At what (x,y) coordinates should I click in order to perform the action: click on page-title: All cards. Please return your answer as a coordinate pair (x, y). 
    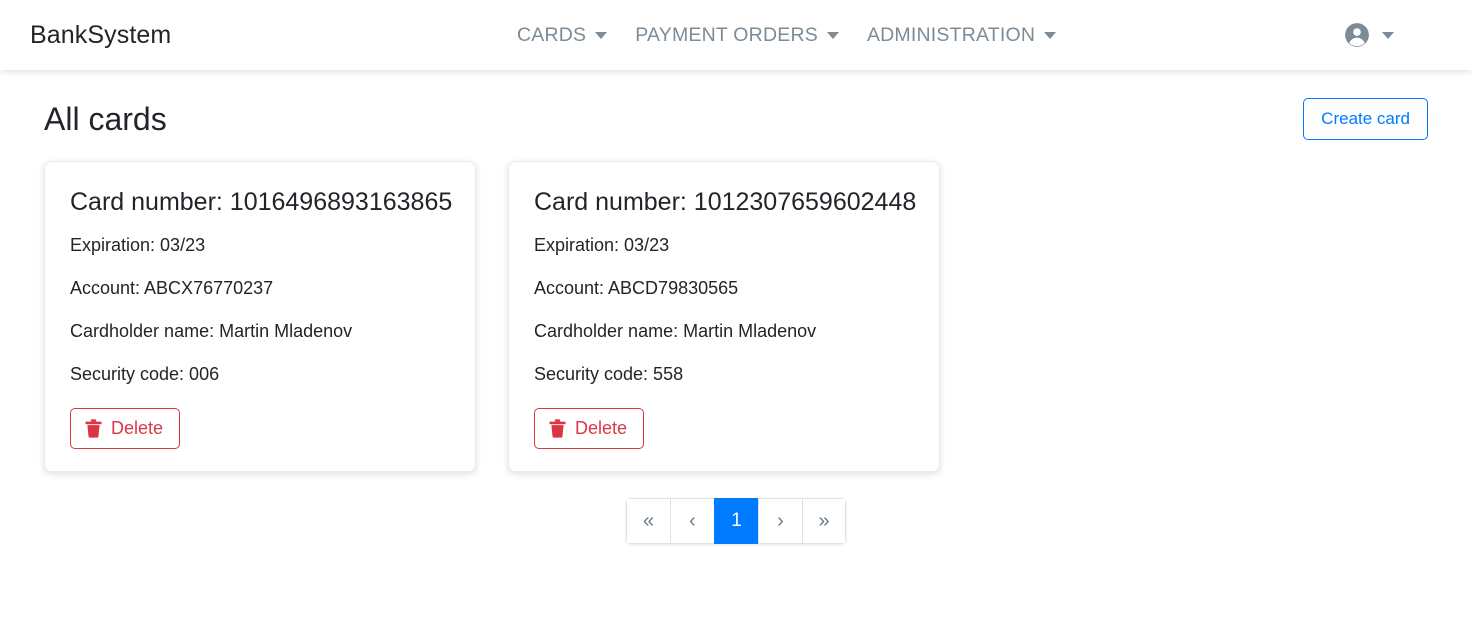
    Looking at the image, I should click on (105, 119).